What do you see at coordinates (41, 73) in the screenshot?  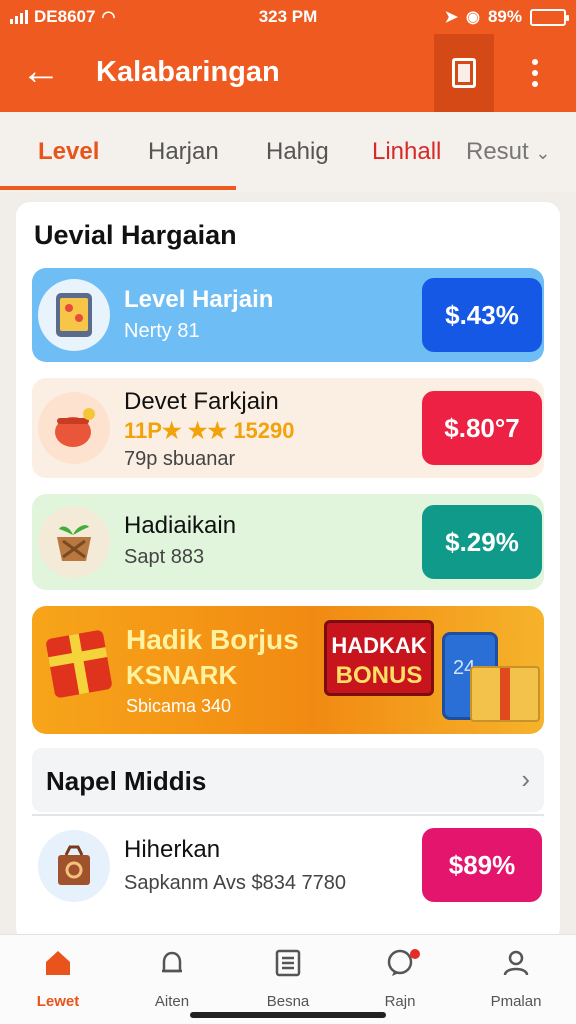 I see `back-arrow-icon: ←` at bounding box center [41, 73].